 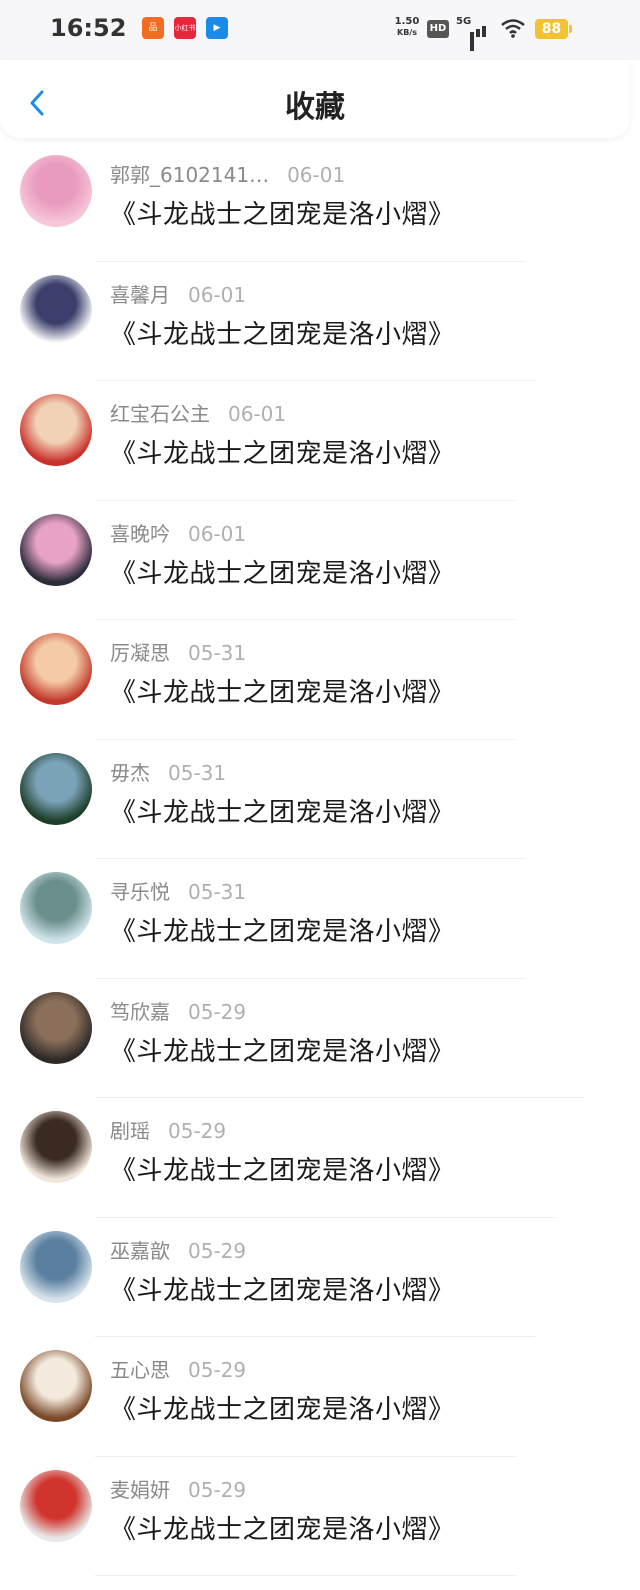 I want to click on username: 五心思, so click(x=140, y=1370).